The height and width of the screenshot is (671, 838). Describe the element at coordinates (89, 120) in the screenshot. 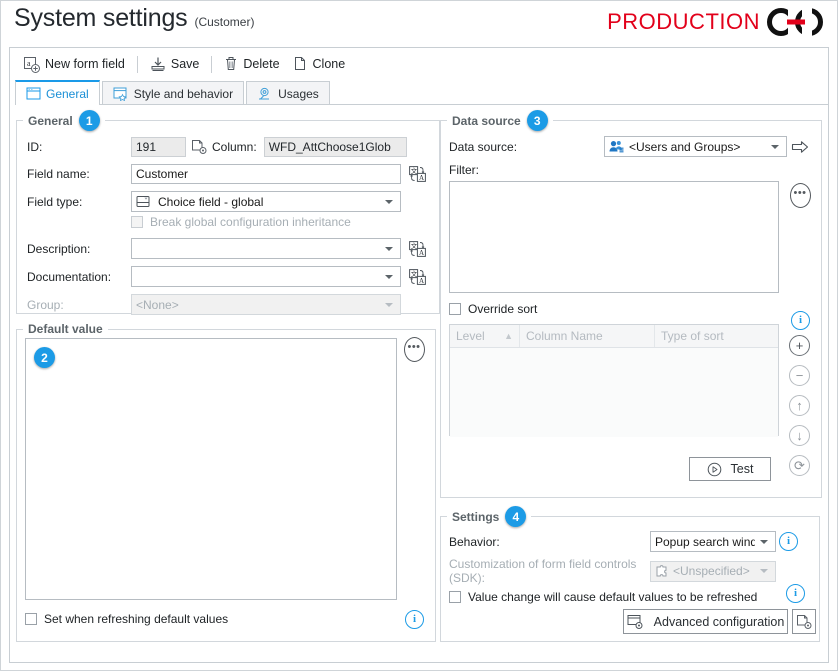

I see `step-badge-1: 1` at that location.